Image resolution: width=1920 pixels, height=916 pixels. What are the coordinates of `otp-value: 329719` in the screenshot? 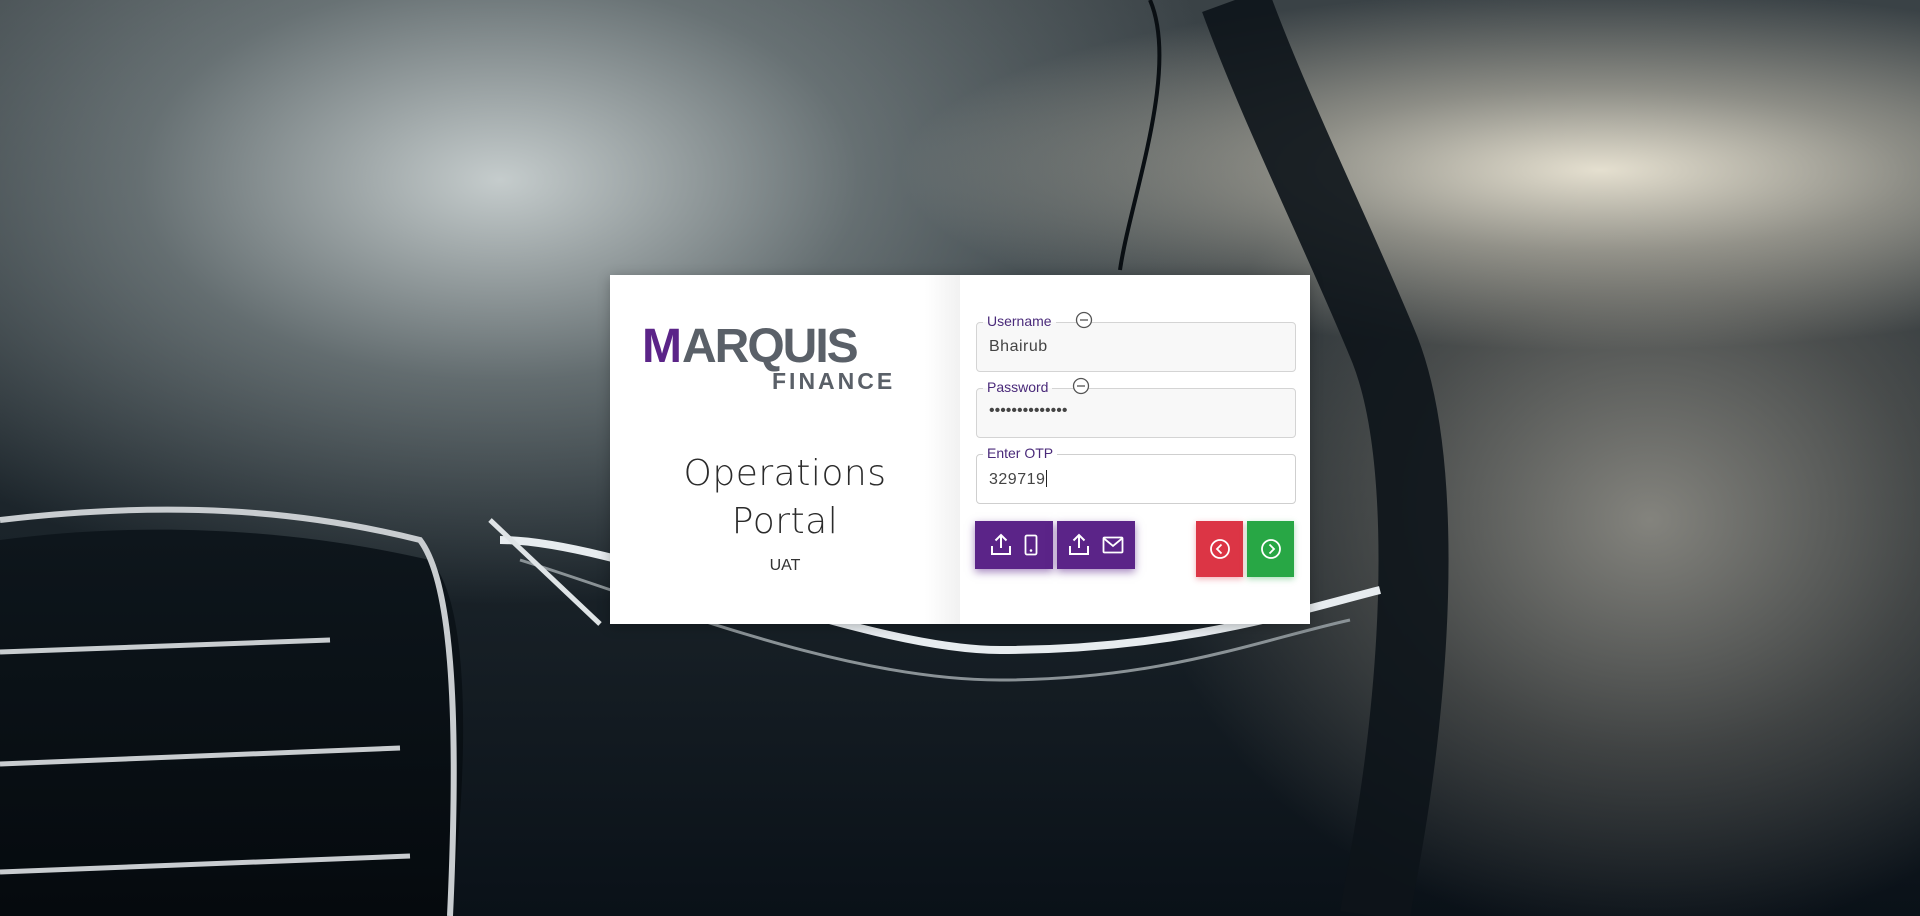 It's located at (1018, 479).